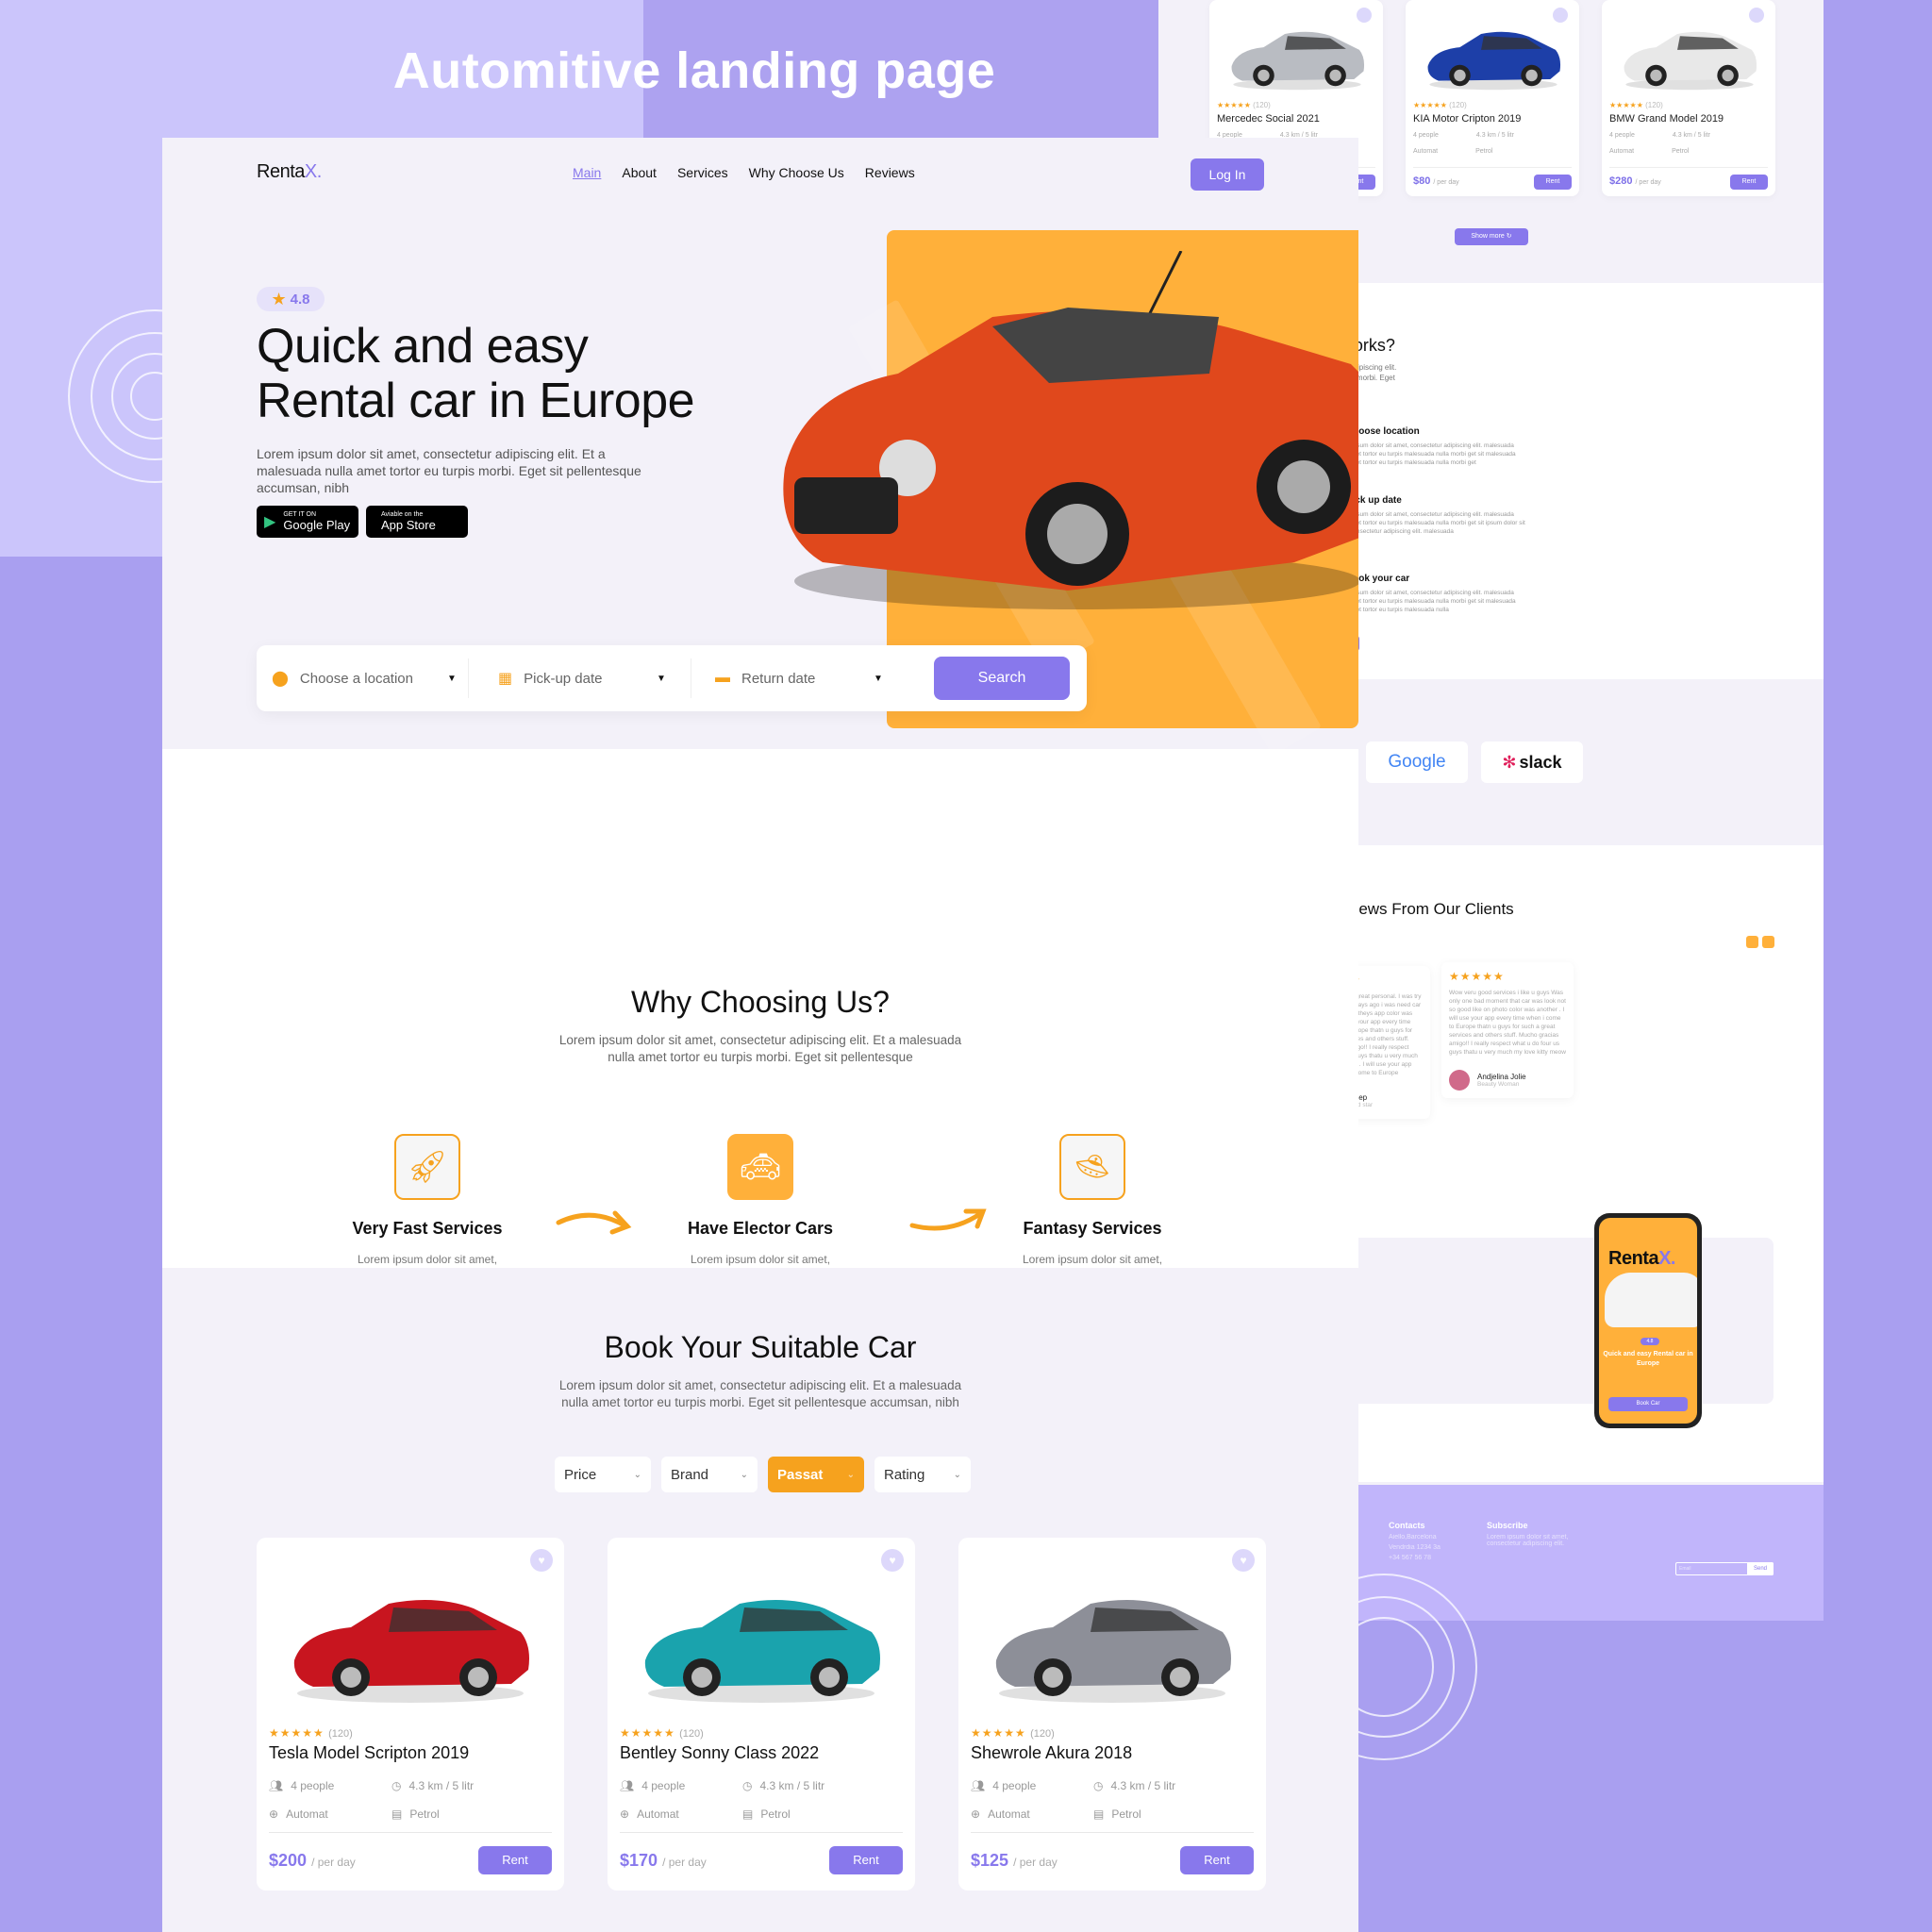  What do you see at coordinates (1459, 1081) in the screenshot?
I see `avatar` at bounding box center [1459, 1081].